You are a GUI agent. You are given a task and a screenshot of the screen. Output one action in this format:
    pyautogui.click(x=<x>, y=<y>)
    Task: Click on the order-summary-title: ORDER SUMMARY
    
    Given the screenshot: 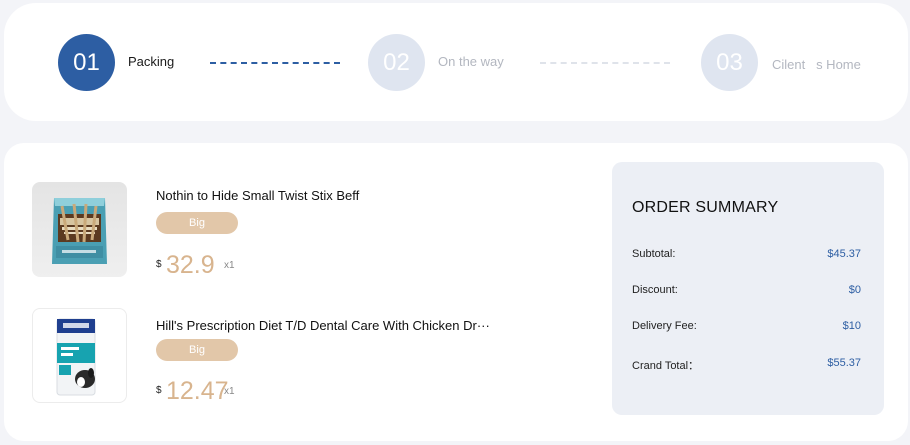 What is the action you would take?
    pyautogui.click(x=705, y=207)
    